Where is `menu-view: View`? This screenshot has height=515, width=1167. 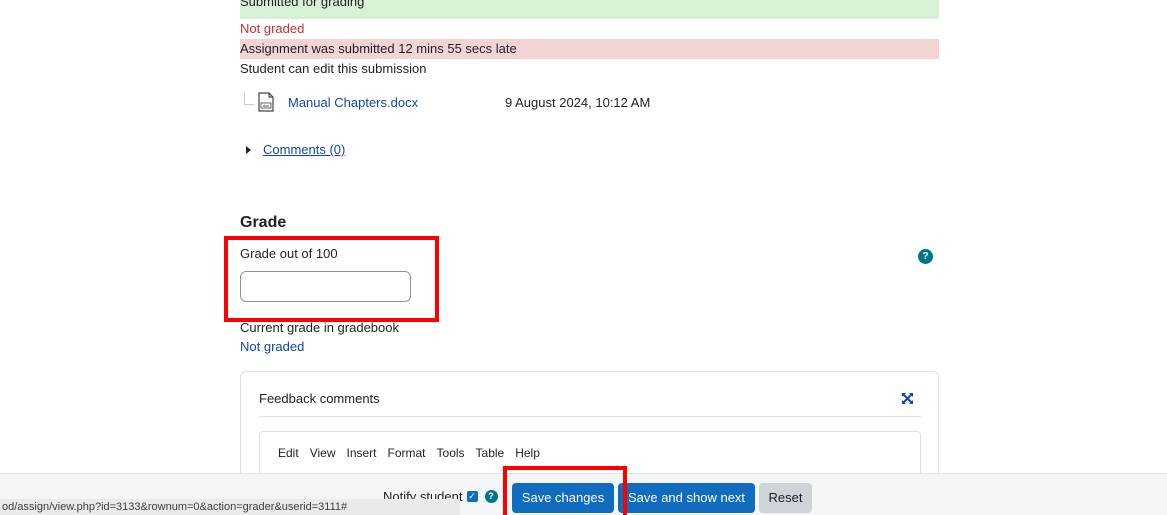
menu-view: View is located at coordinates (323, 453).